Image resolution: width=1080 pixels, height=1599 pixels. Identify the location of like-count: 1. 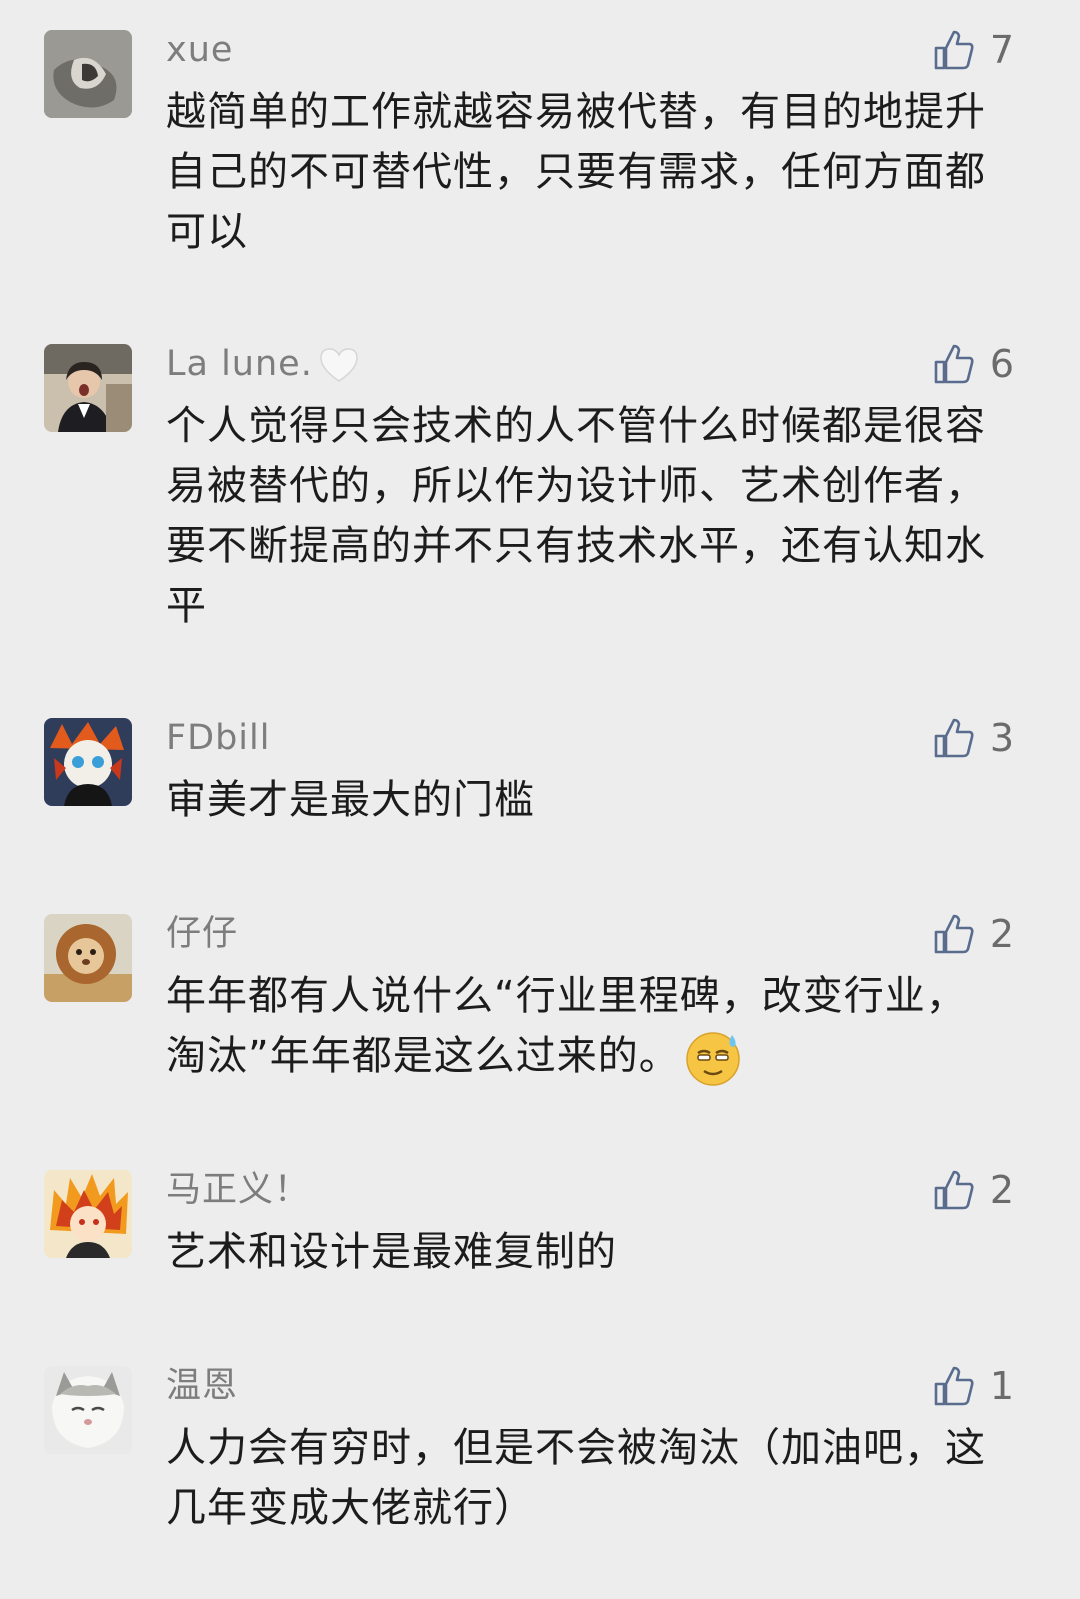
(1001, 1386).